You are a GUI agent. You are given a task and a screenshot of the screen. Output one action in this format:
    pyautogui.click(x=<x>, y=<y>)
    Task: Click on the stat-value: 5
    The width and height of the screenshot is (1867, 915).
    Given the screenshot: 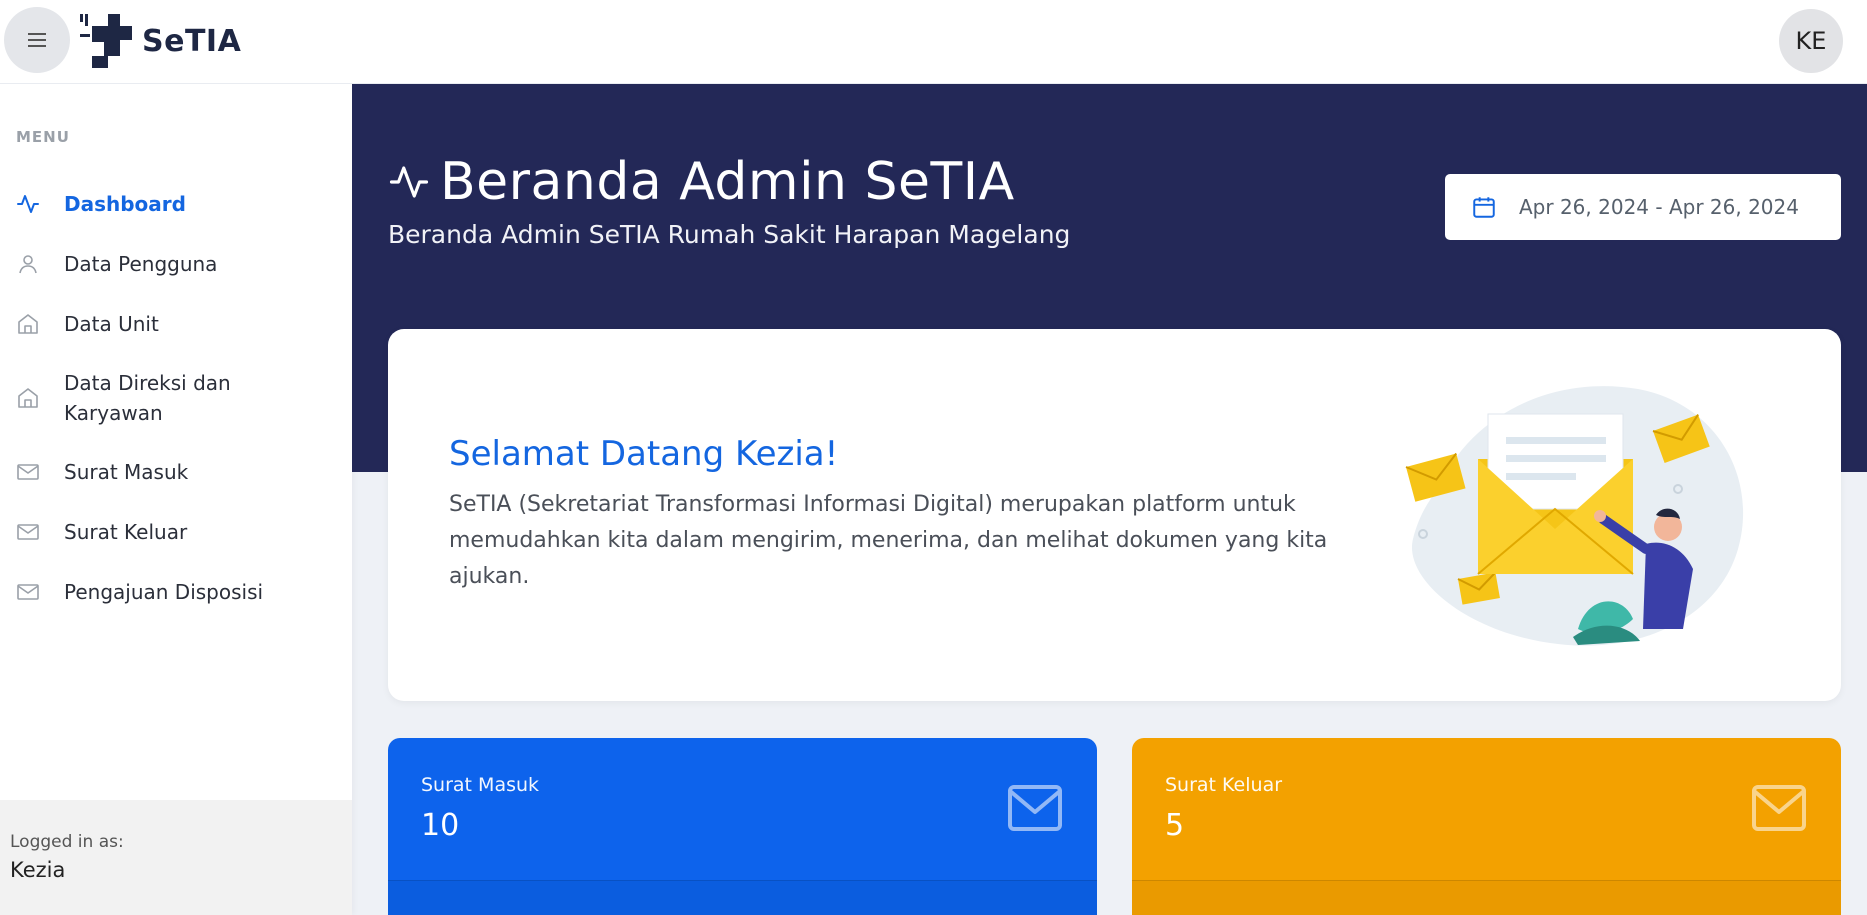 What is the action you would take?
    pyautogui.click(x=1175, y=825)
    